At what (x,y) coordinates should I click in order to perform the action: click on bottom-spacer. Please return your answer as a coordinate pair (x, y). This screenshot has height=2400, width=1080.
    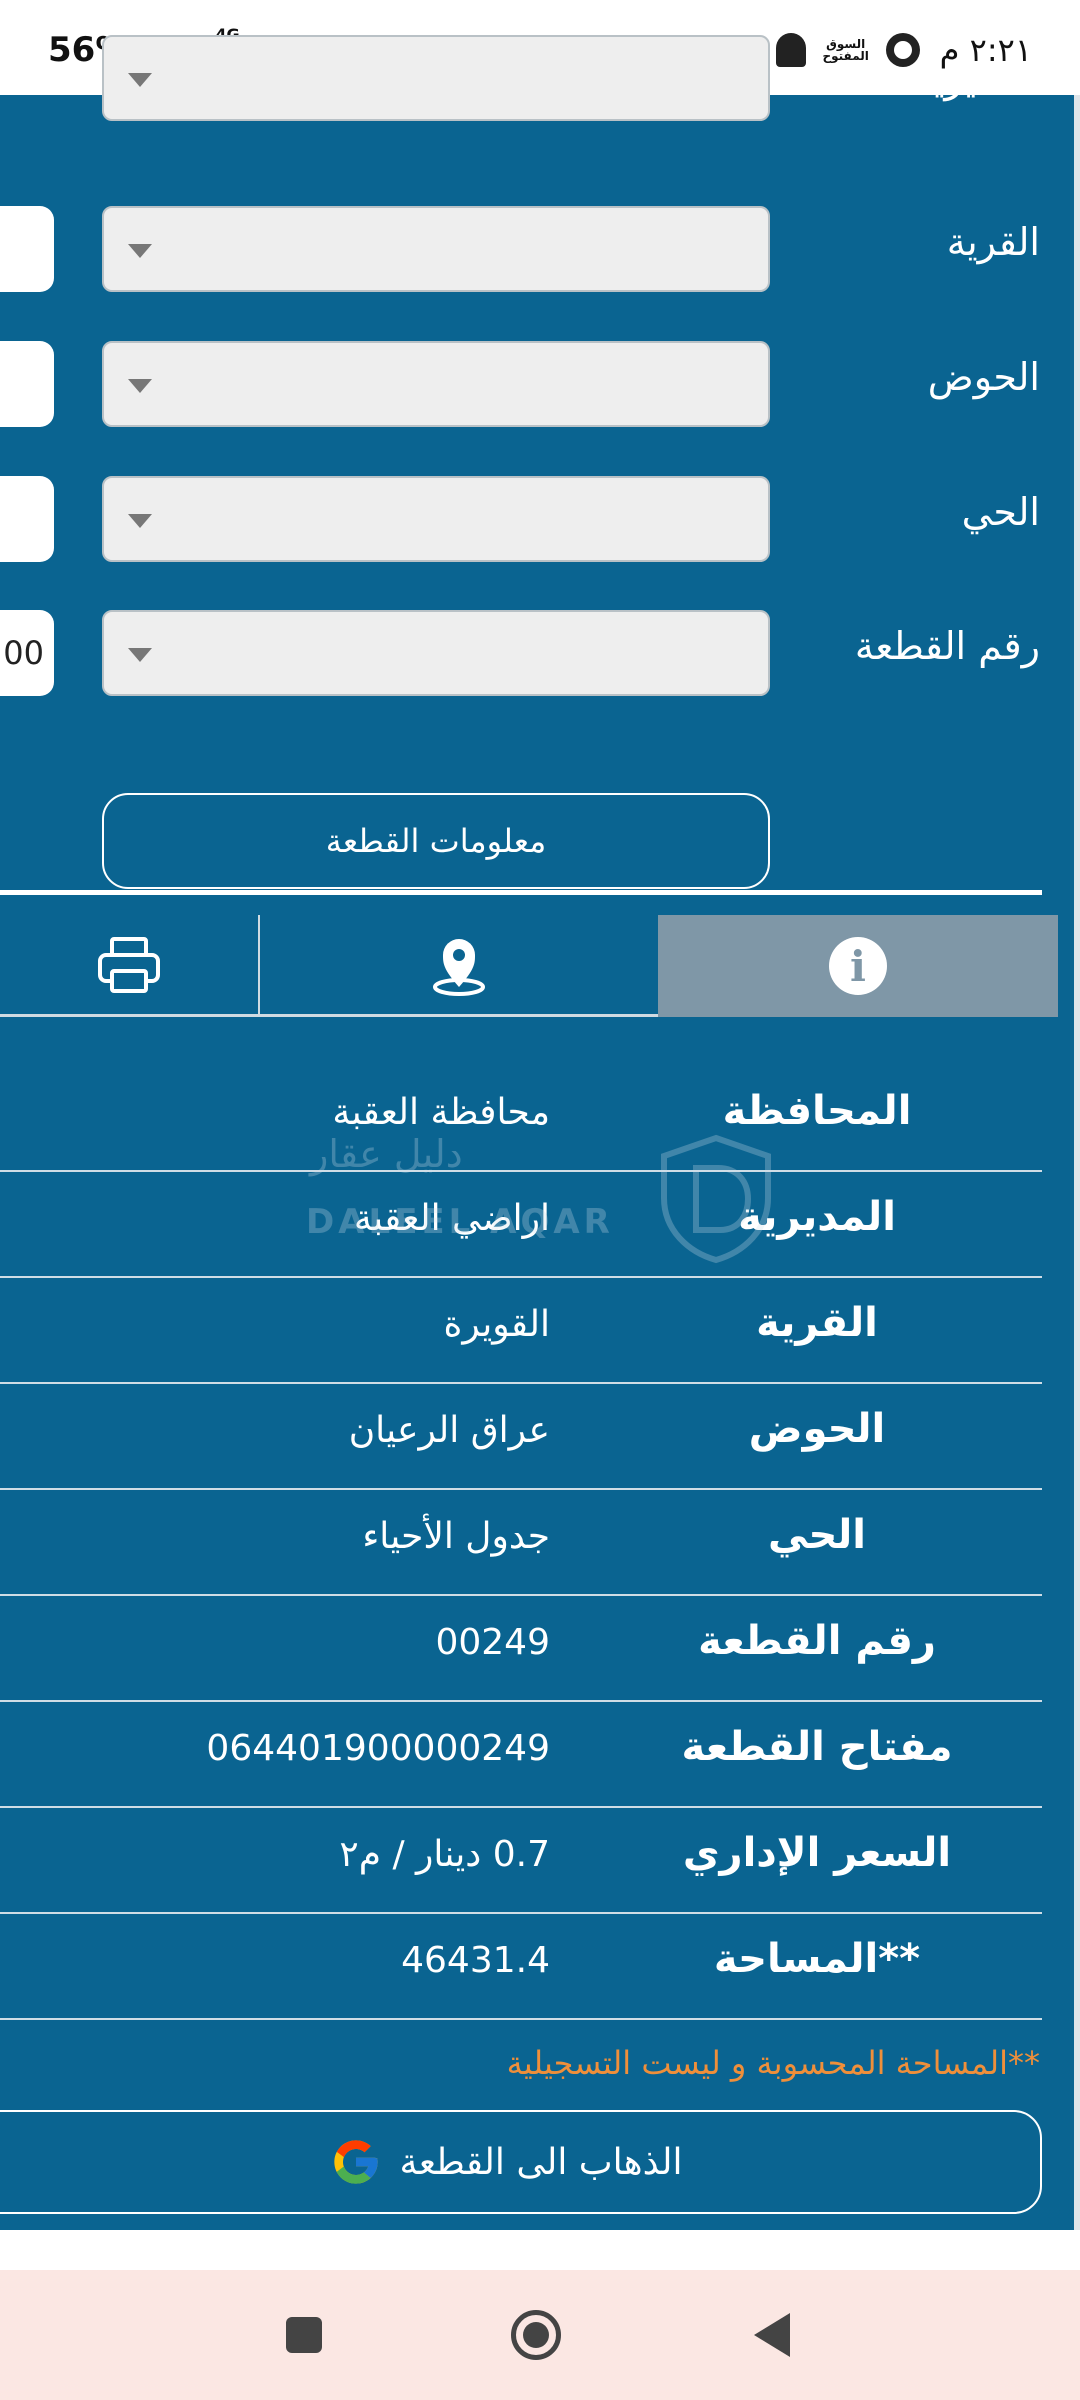
    Looking at the image, I should click on (540, 2250).